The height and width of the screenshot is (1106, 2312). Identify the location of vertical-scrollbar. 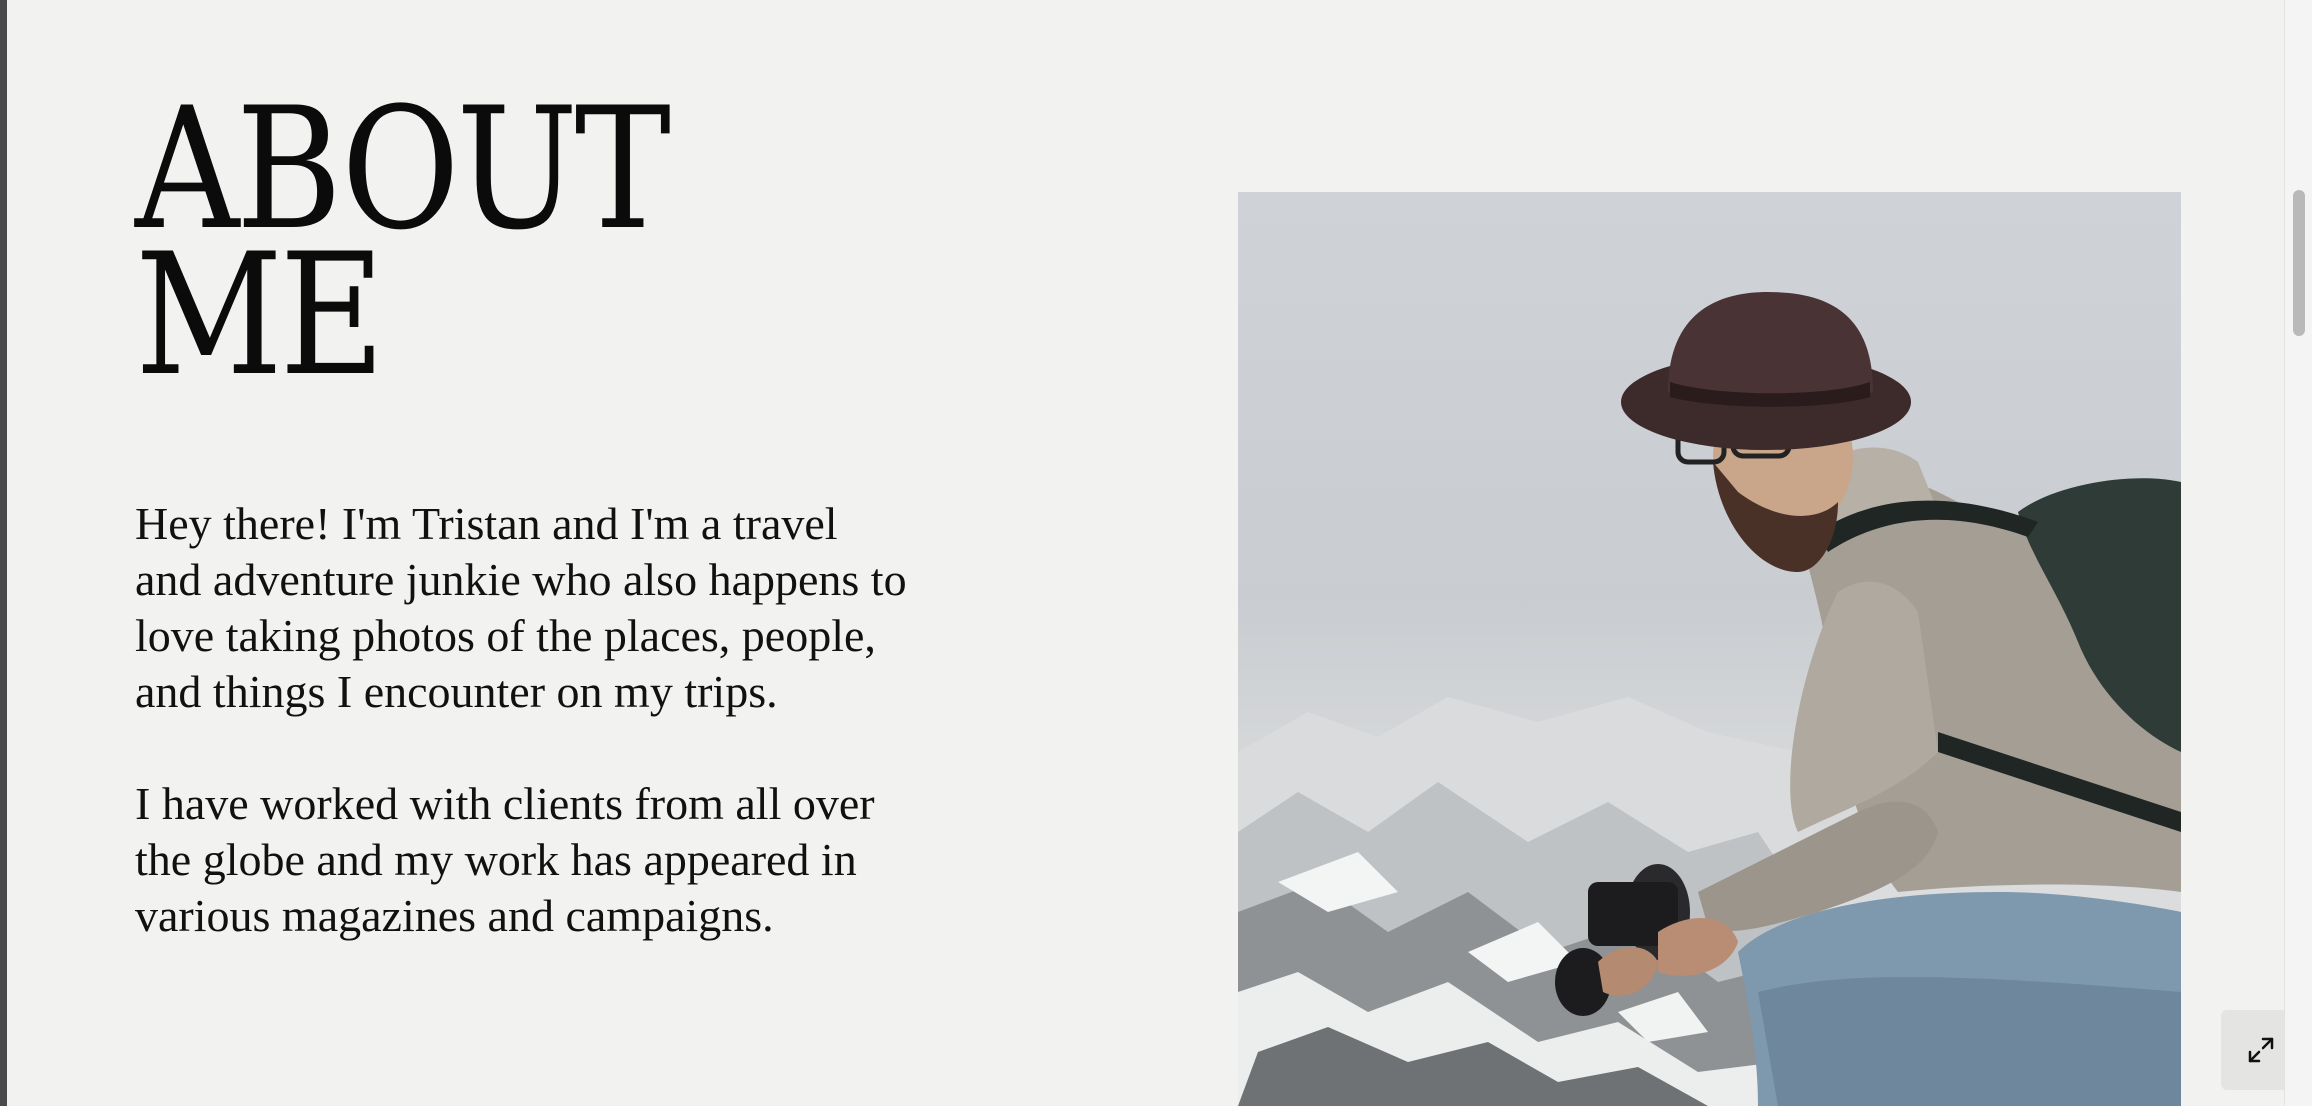
(2298, 553).